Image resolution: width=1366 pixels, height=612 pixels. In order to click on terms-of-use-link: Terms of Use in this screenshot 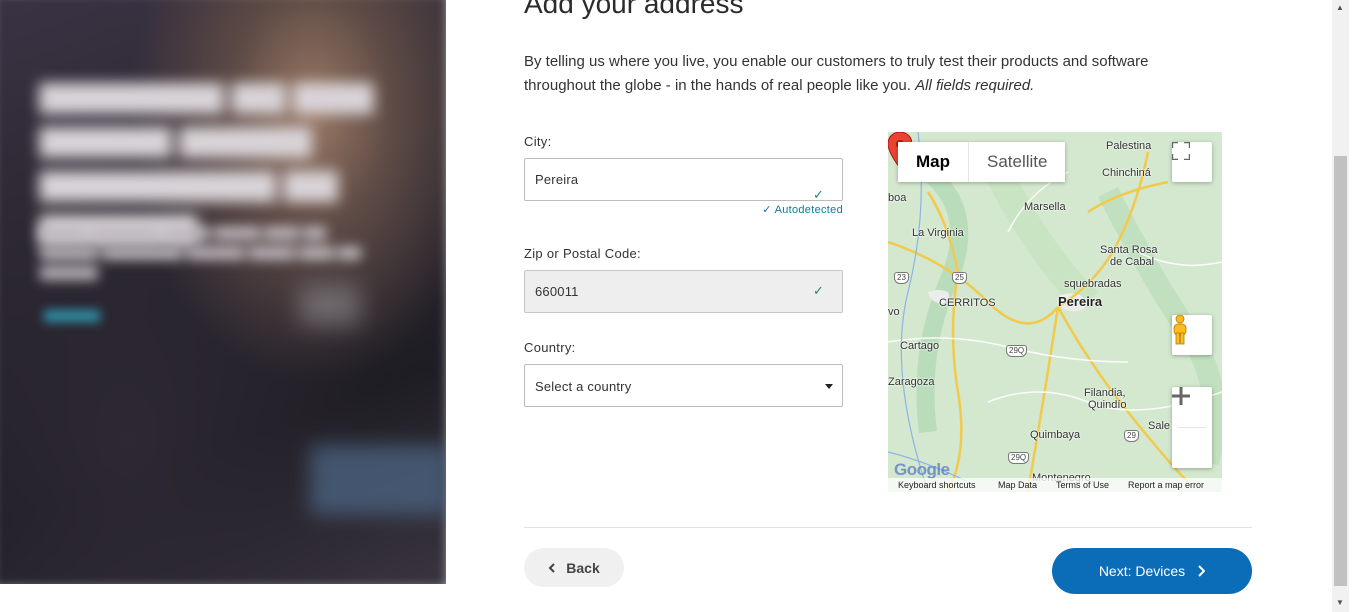, I will do `click(1082, 485)`.